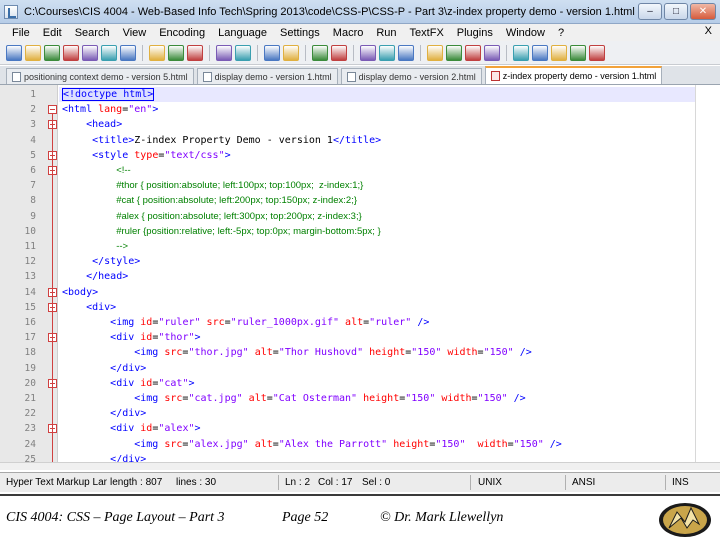 The image size is (720, 540). What do you see at coordinates (360, 170) in the screenshot?
I see `code-line: 6 <!--` at bounding box center [360, 170].